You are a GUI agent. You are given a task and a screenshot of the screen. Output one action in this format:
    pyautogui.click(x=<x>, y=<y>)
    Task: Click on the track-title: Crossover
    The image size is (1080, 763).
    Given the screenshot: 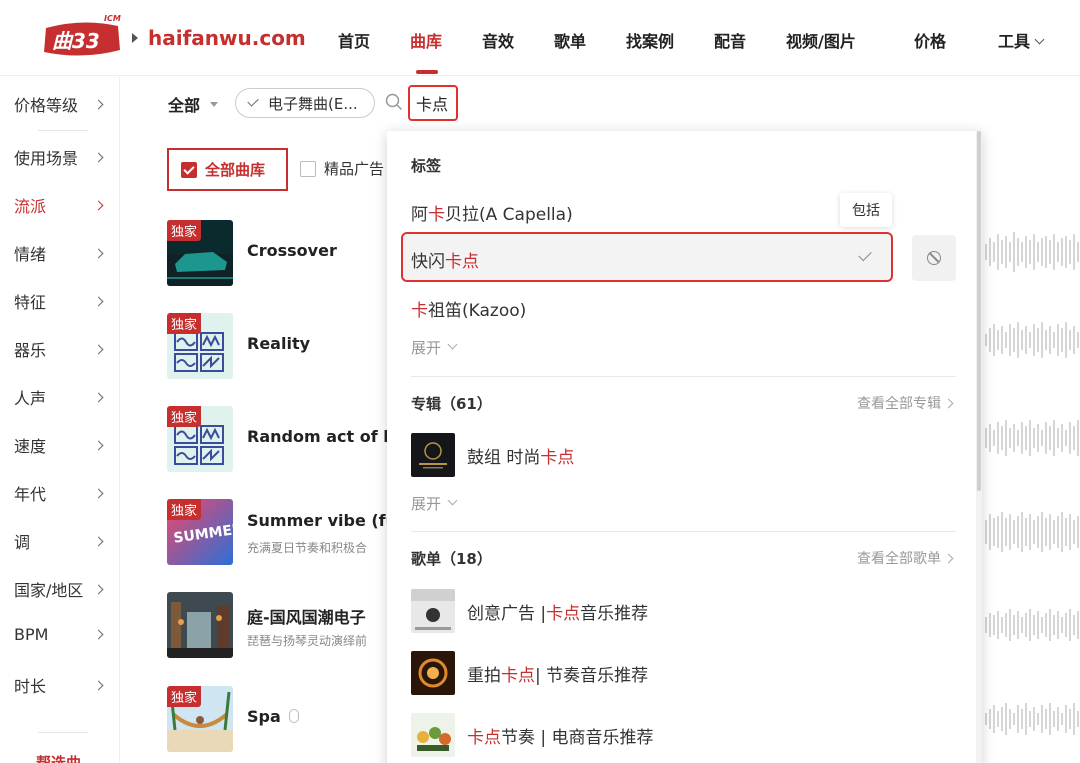 What is the action you would take?
    pyautogui.click(x=292, y=250)
    